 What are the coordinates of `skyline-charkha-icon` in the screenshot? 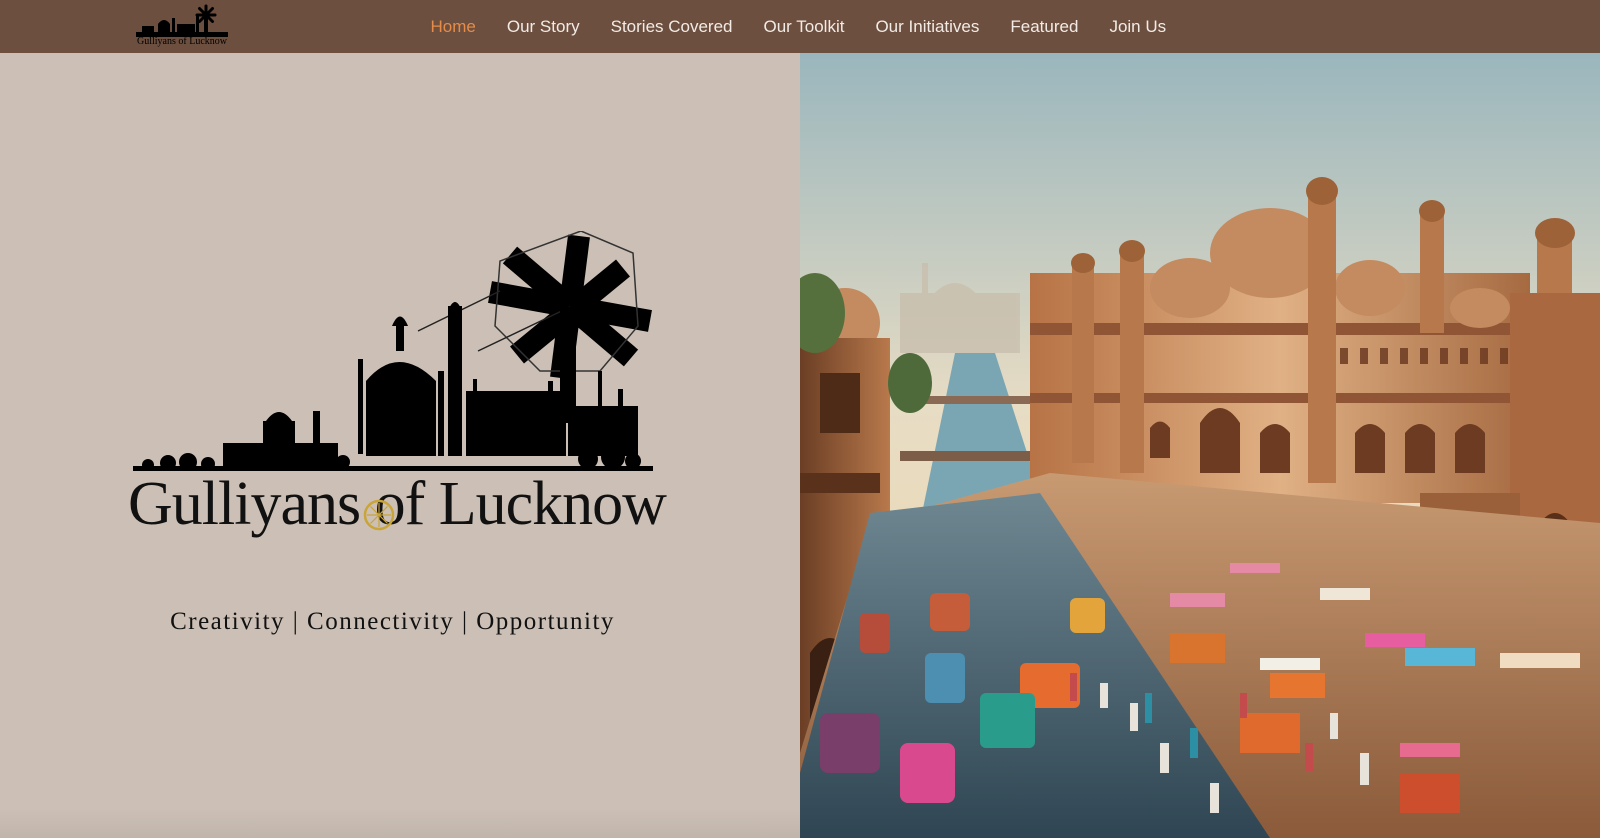 It's located at (182, 20).